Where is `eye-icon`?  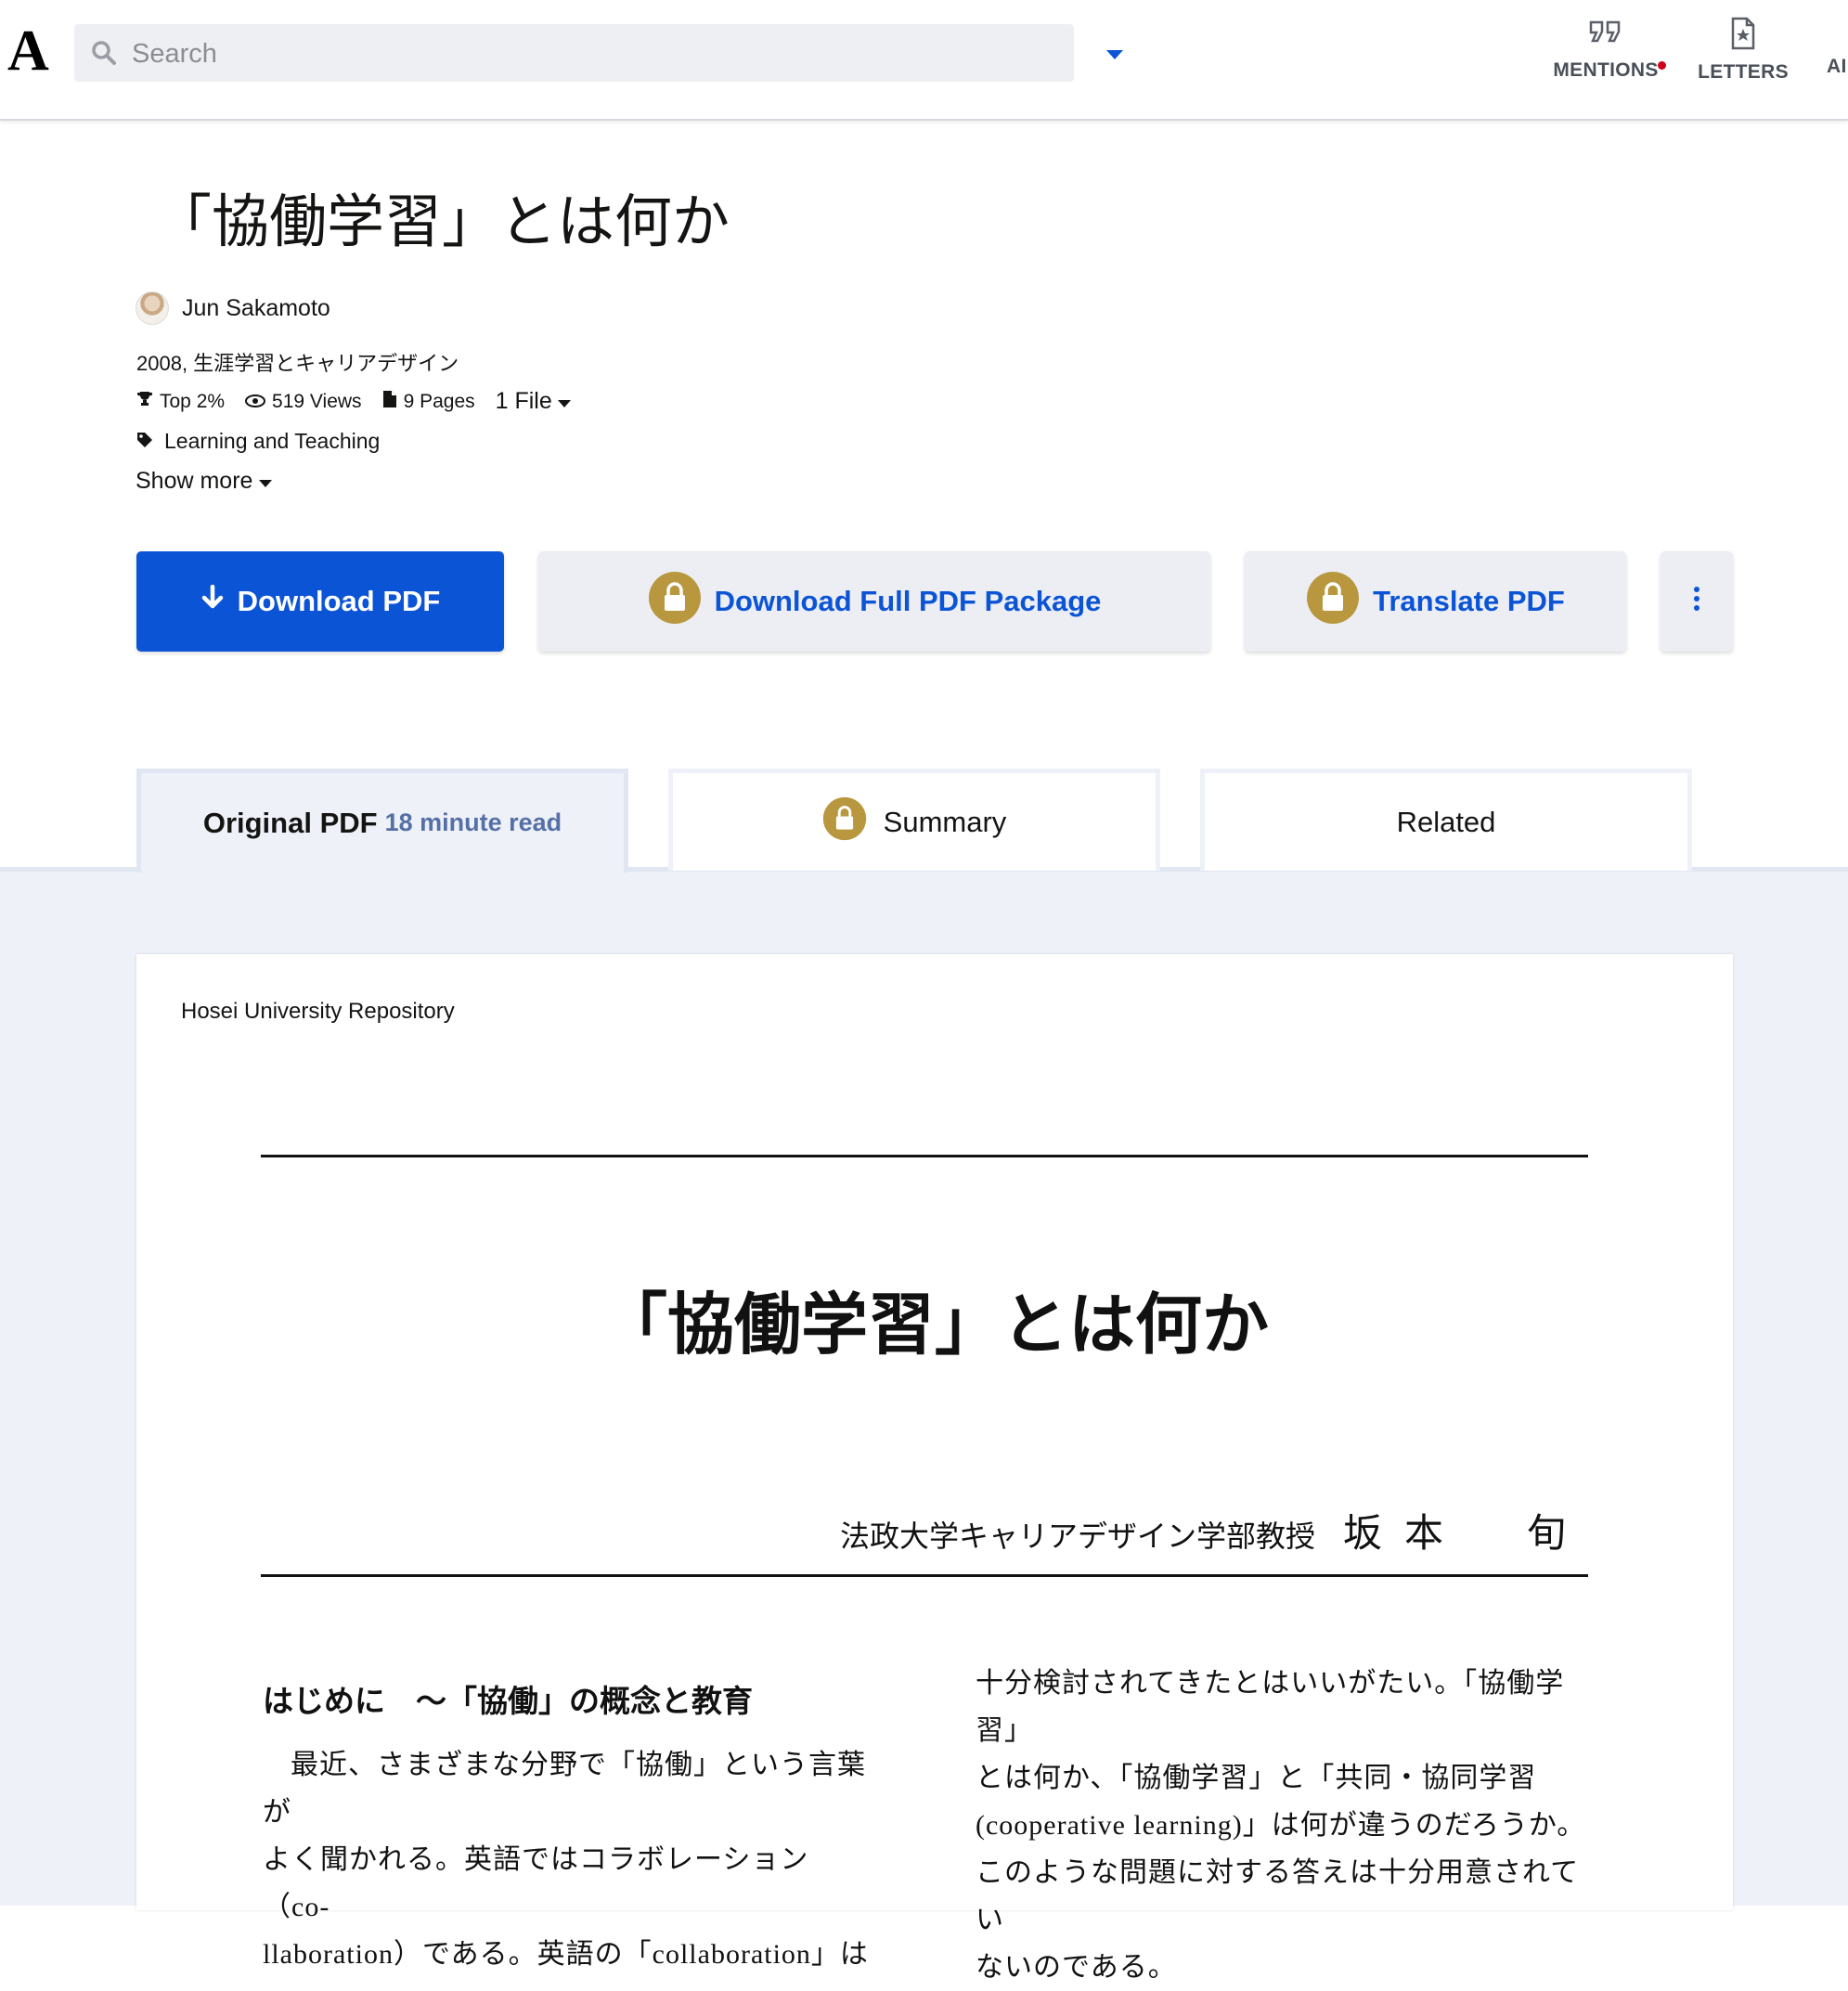
eye-icon is located at coordinates (258, 402).